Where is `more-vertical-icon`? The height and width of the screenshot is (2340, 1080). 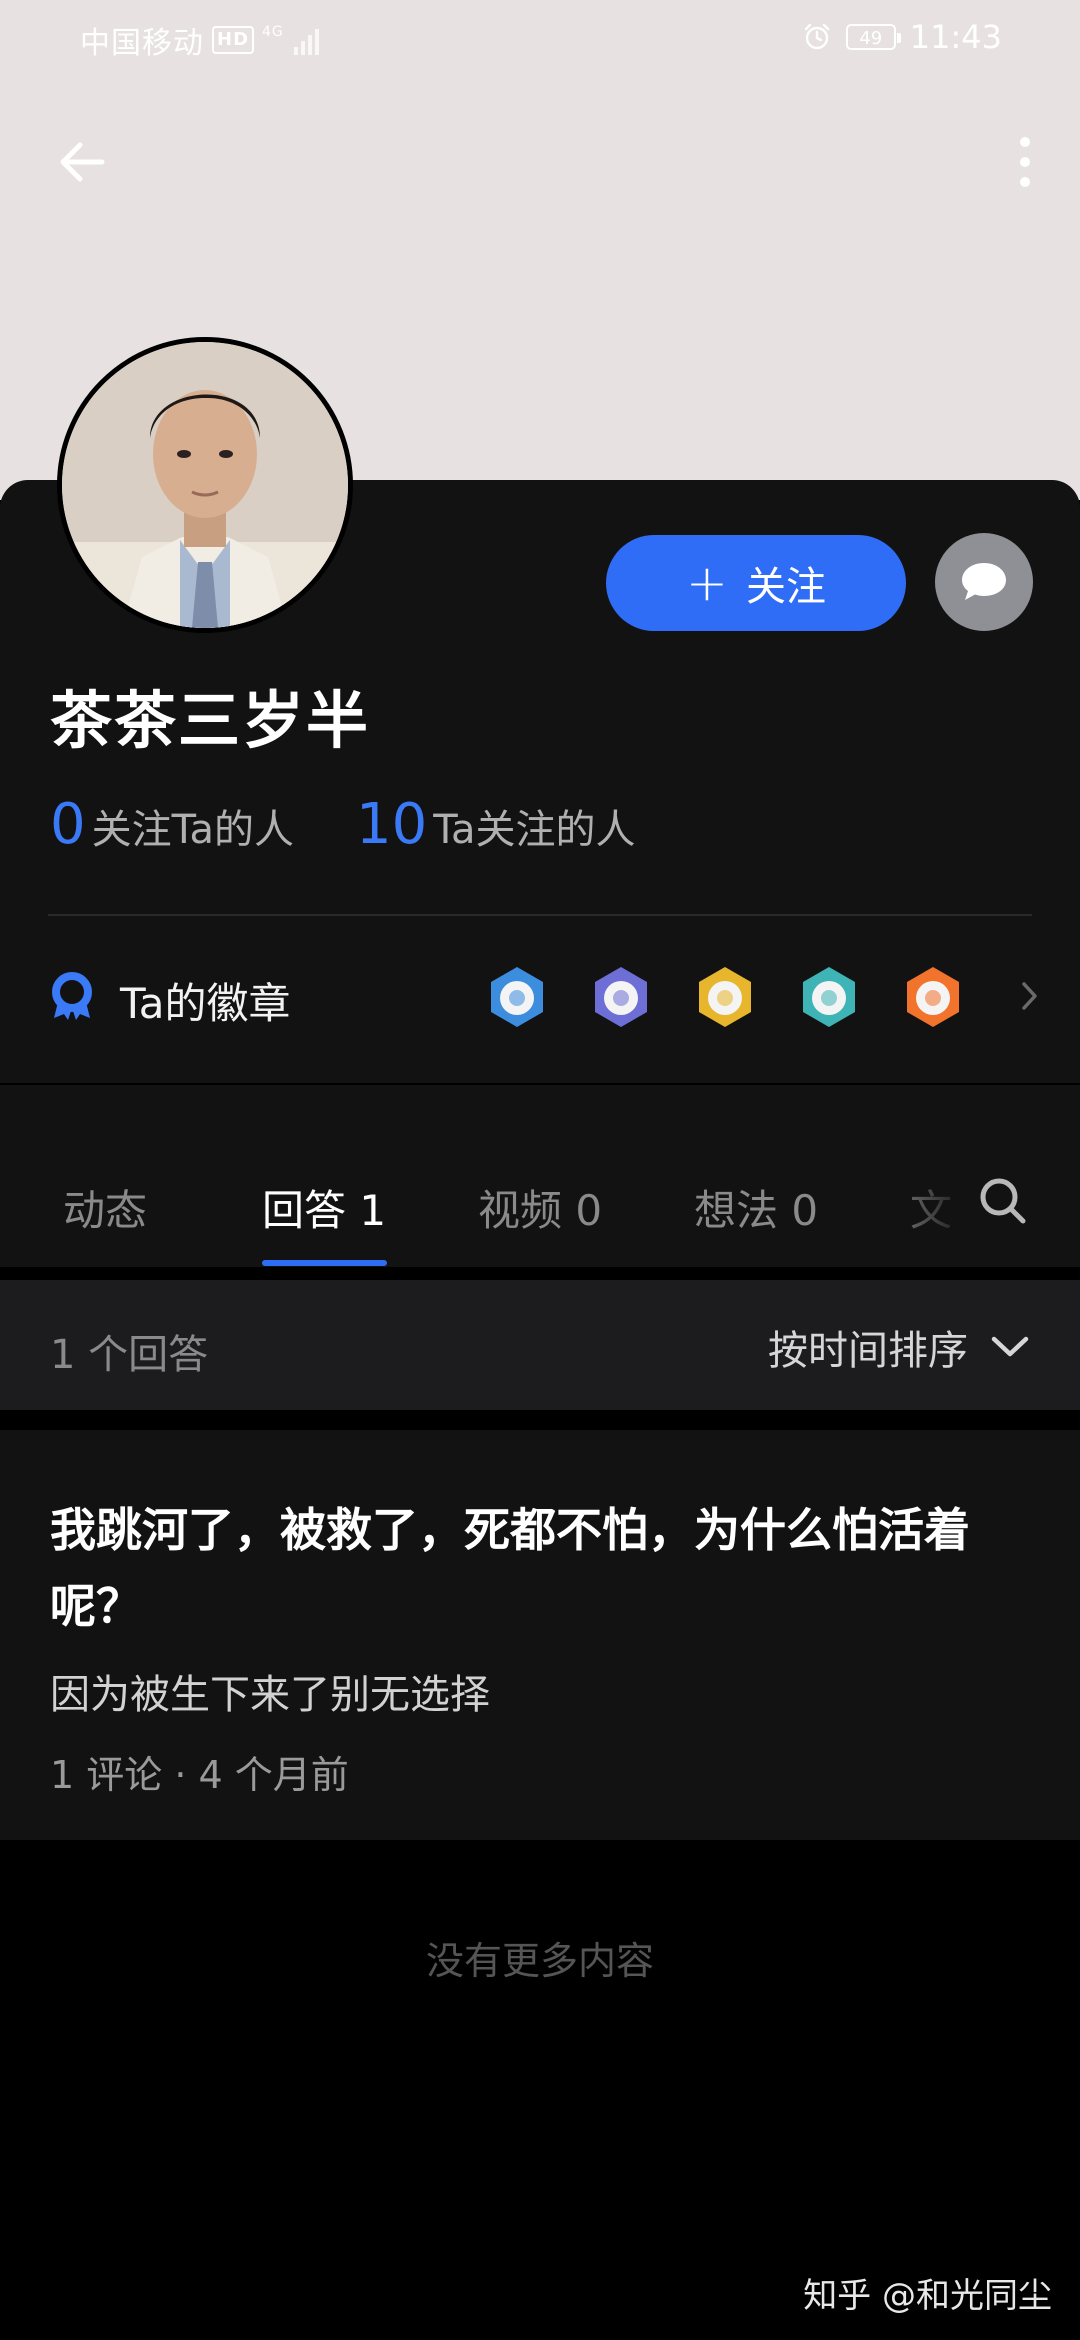 more-vertical-icon is located at coordinates (1025, 162).